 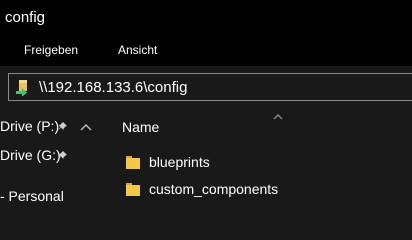 What do you see at coordinates (32, 196) in the screenshot?
I see `nav-item-personal: - Personal` at bounding box center [32, 196].